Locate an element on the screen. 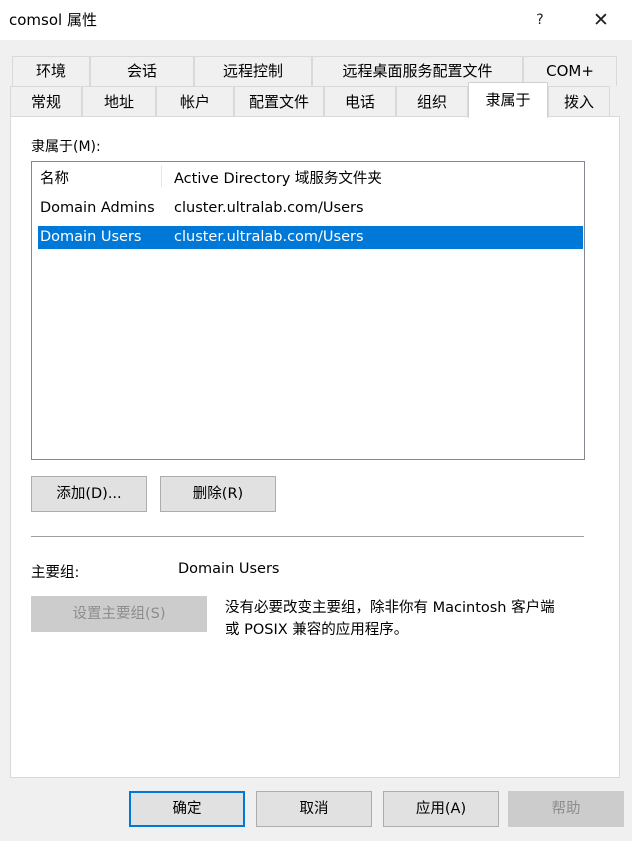 This screenshot has width=632, height=841. list-item: Domain Admins cluster.ultralab.com/Users is located at coordinates (310, 208).